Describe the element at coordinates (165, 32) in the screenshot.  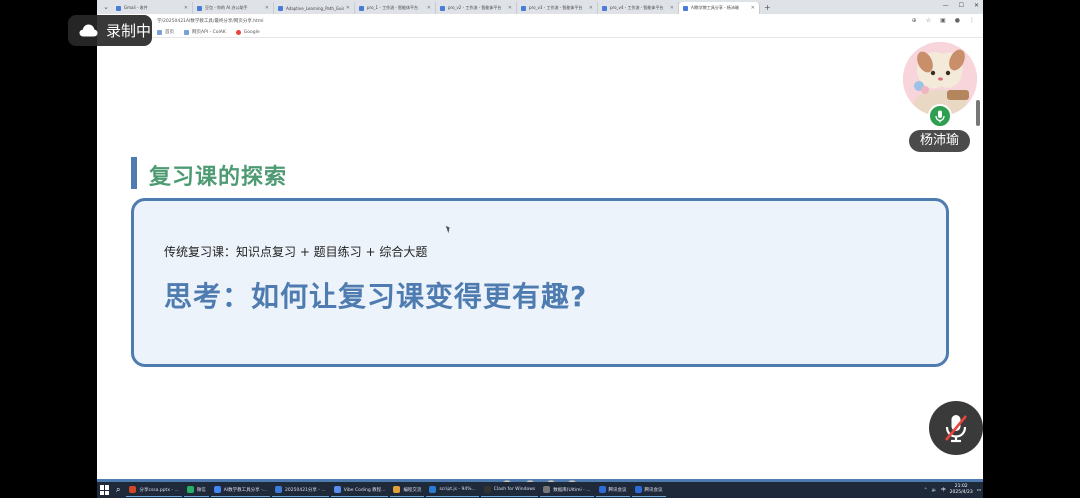
I see `bookmark-item-home: 首页` at that location.